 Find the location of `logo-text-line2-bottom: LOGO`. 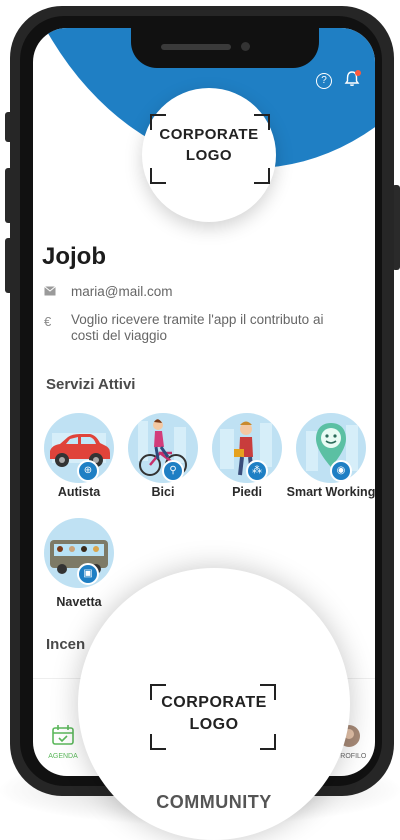

logo-text-line2-bottom: LOGO is located at coordinates (214, 724).